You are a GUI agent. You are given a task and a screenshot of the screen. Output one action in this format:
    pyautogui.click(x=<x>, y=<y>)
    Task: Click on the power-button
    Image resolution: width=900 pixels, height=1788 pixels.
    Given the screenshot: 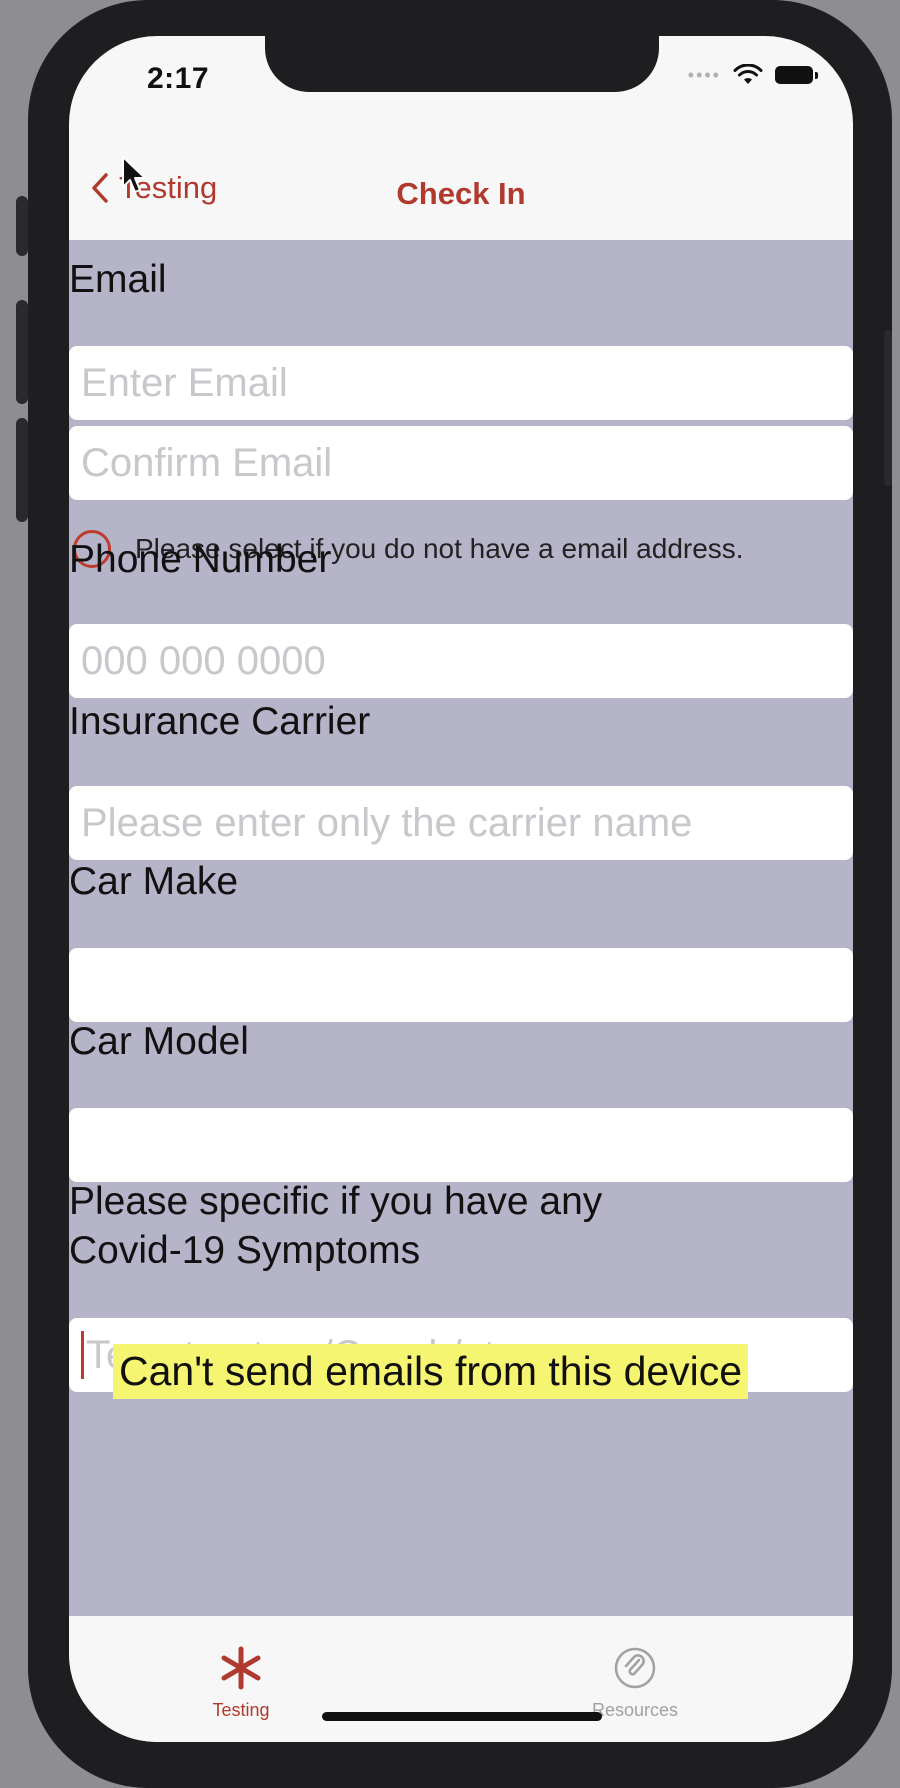 What is the action you would take?
    pyautogui.click(x=888, y=408)
    